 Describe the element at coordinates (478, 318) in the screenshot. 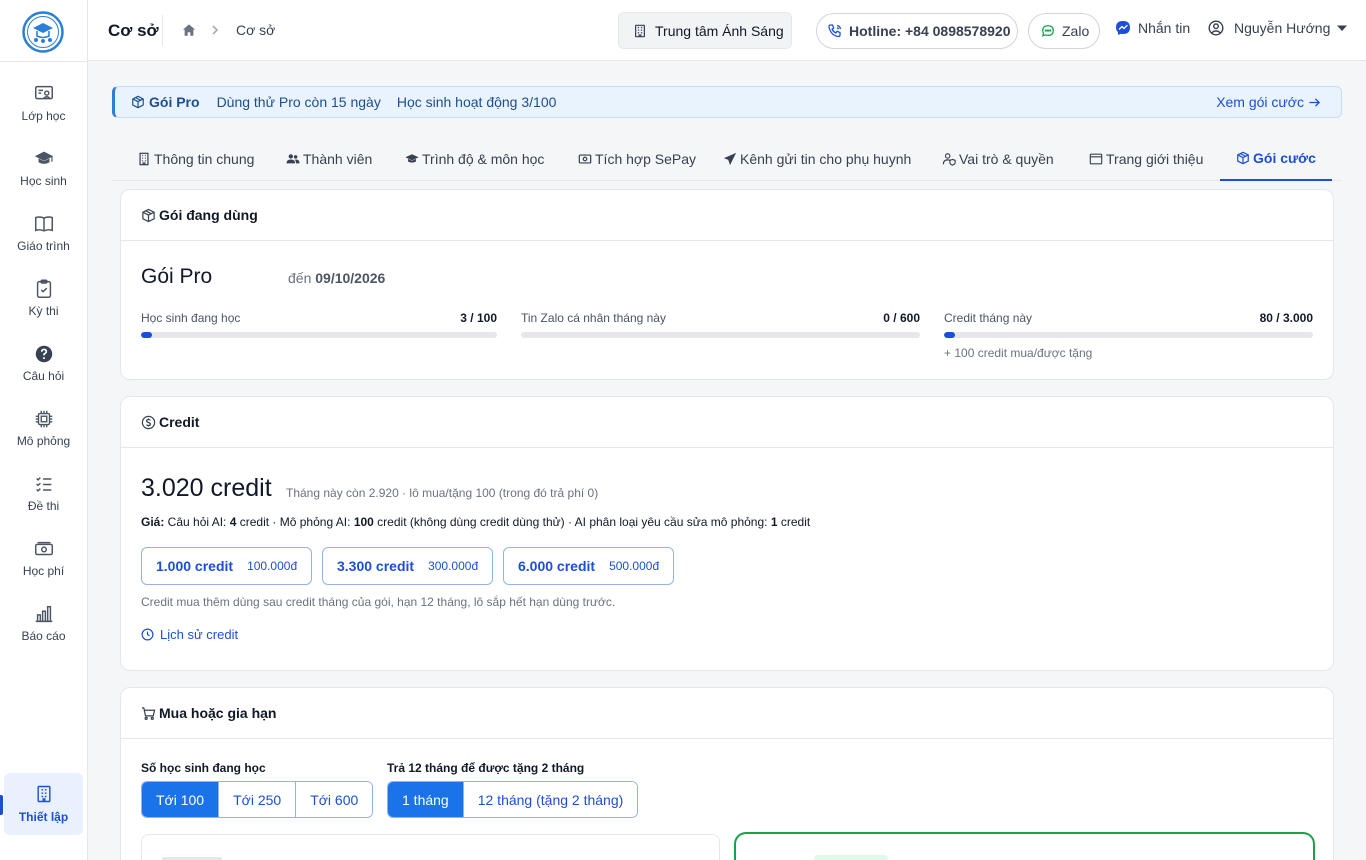

I see `usage-value: 3 / 100` at that location.